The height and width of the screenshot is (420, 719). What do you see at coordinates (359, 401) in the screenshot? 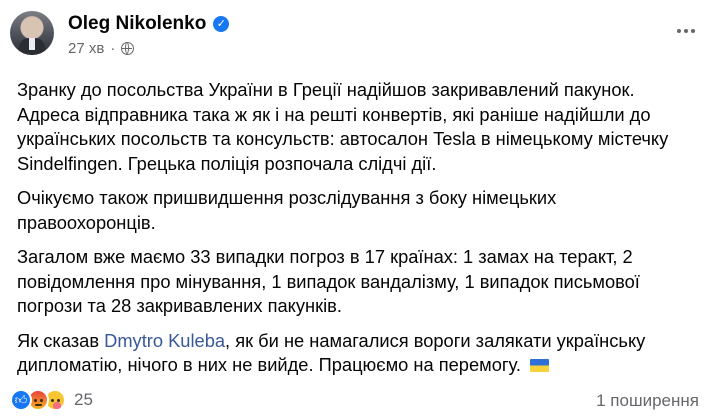
I see `post-footer: 👍︎ 25 1 поширення` at bounding box center [359, 401].